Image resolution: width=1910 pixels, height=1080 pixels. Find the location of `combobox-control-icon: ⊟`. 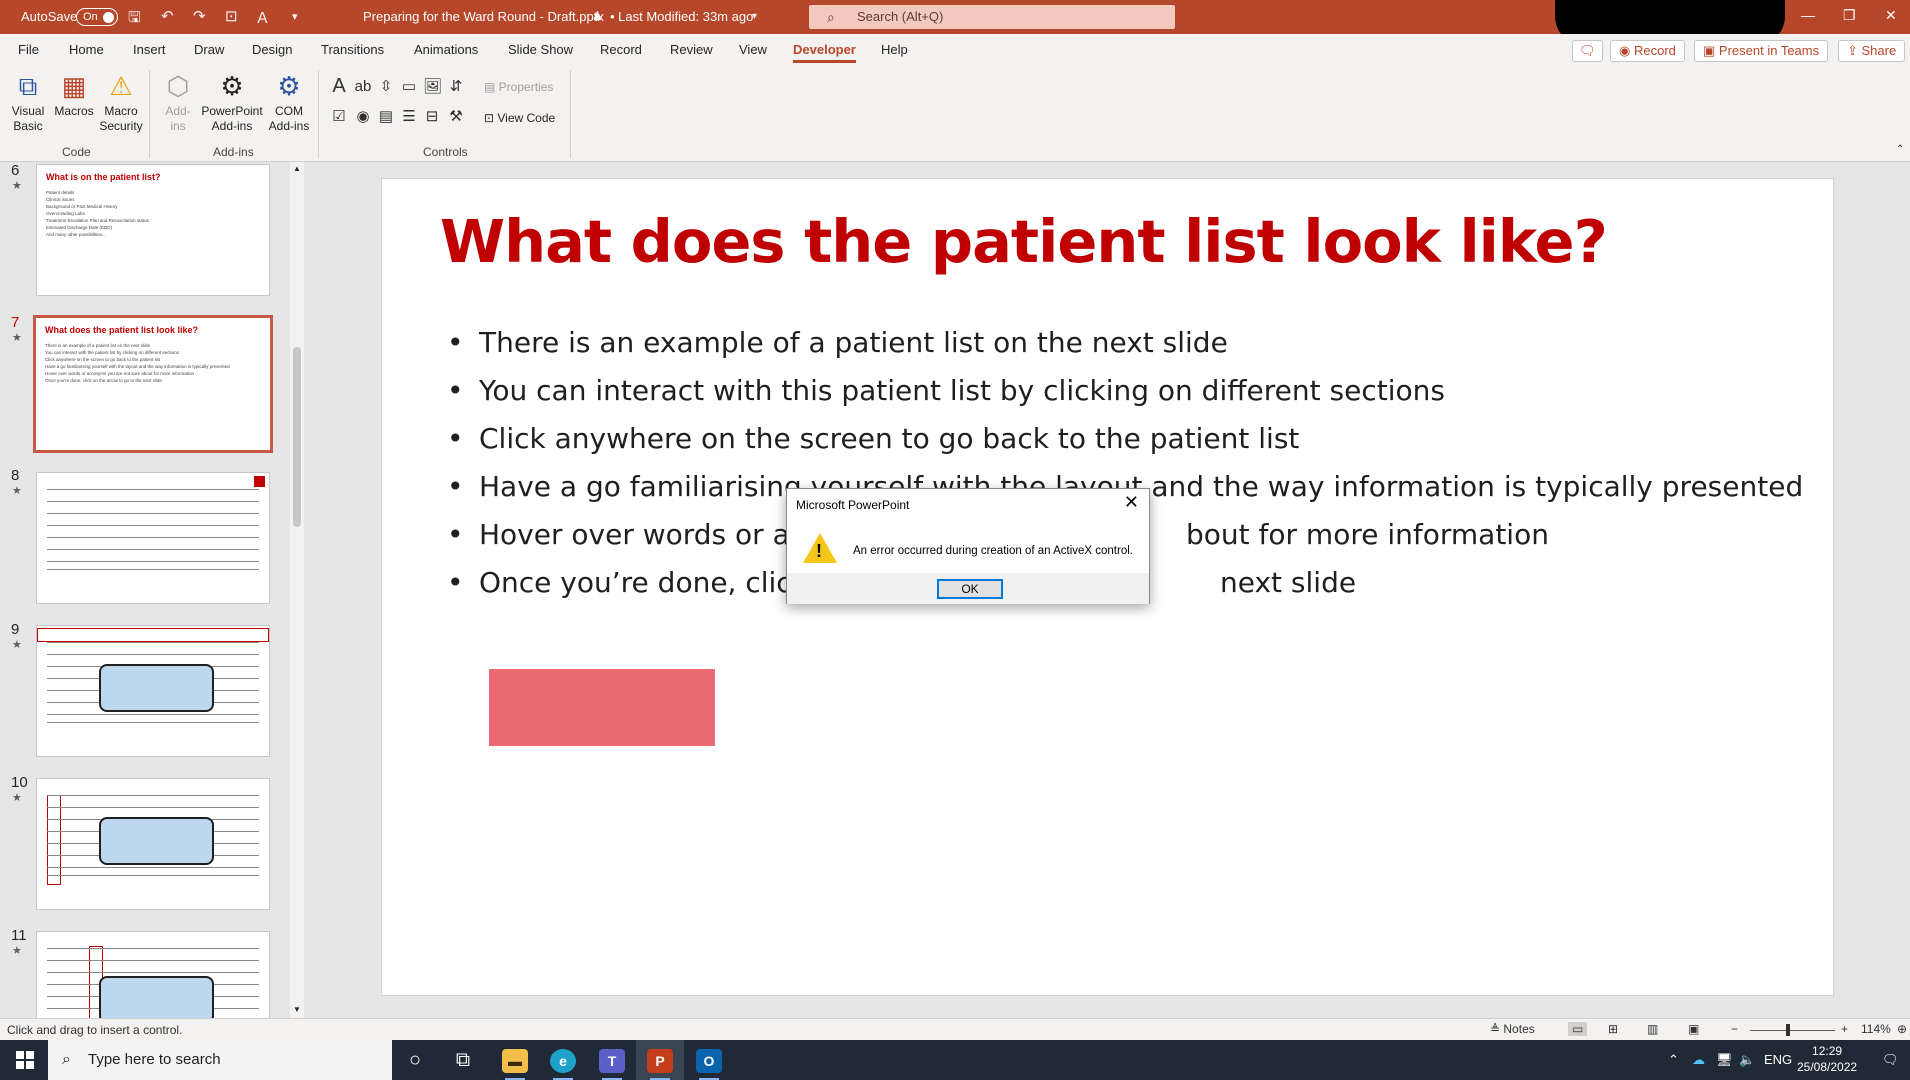

combobox-control-icon: ⊟ is located at coordinates (432, 117).